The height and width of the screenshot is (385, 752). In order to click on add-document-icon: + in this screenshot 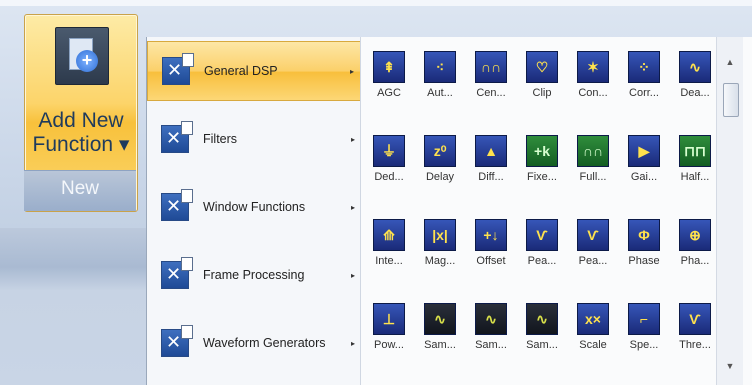, I will do `click(82, 56)`.